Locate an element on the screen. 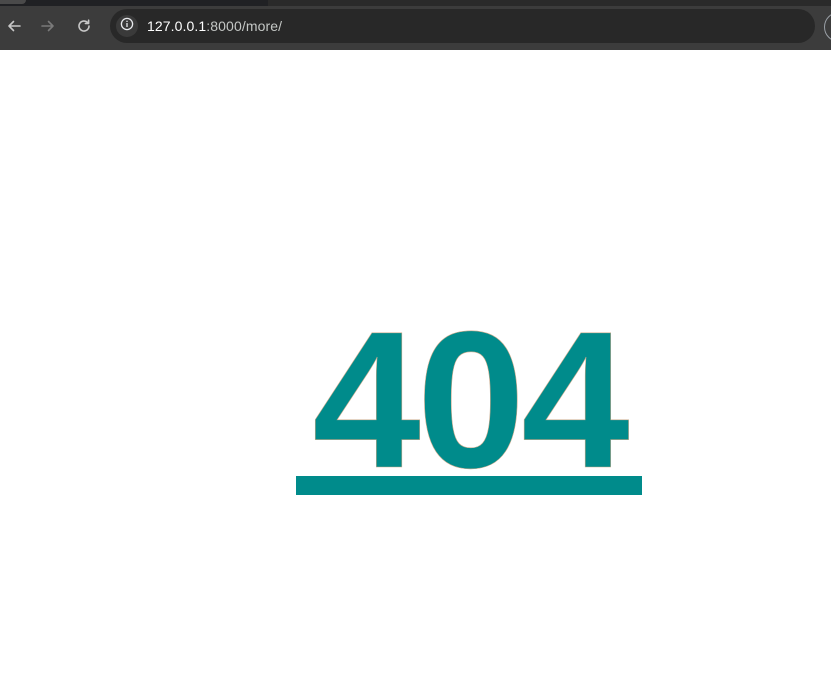  reload-icon is located at coordinates (84, 26).